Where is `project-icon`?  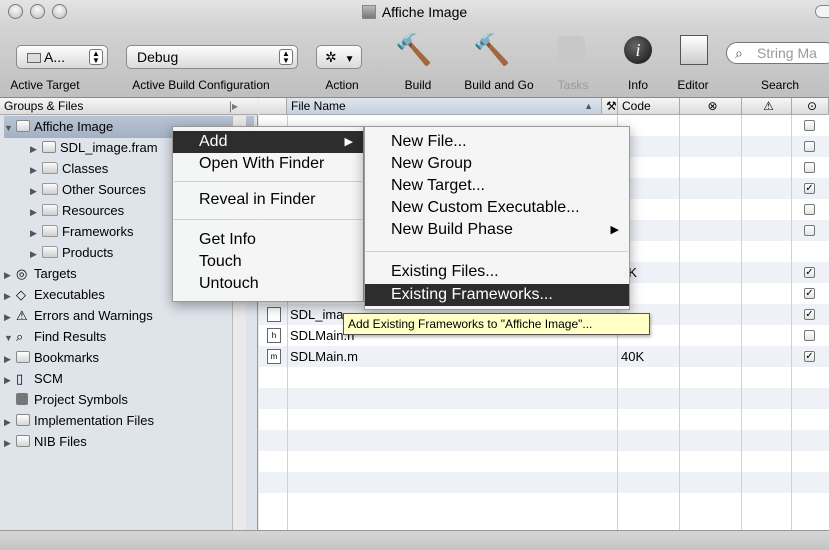
project-icon is located at coordinates (368, 12).